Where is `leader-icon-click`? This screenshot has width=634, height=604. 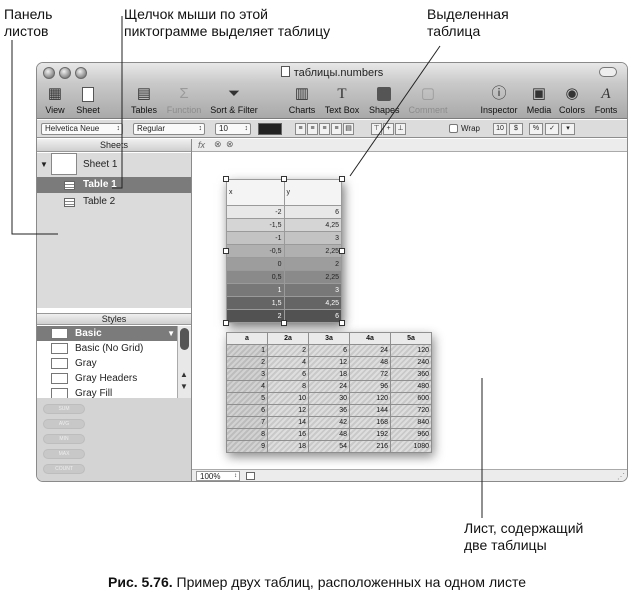 leader-icon-click is located at coordinates (117, 102).